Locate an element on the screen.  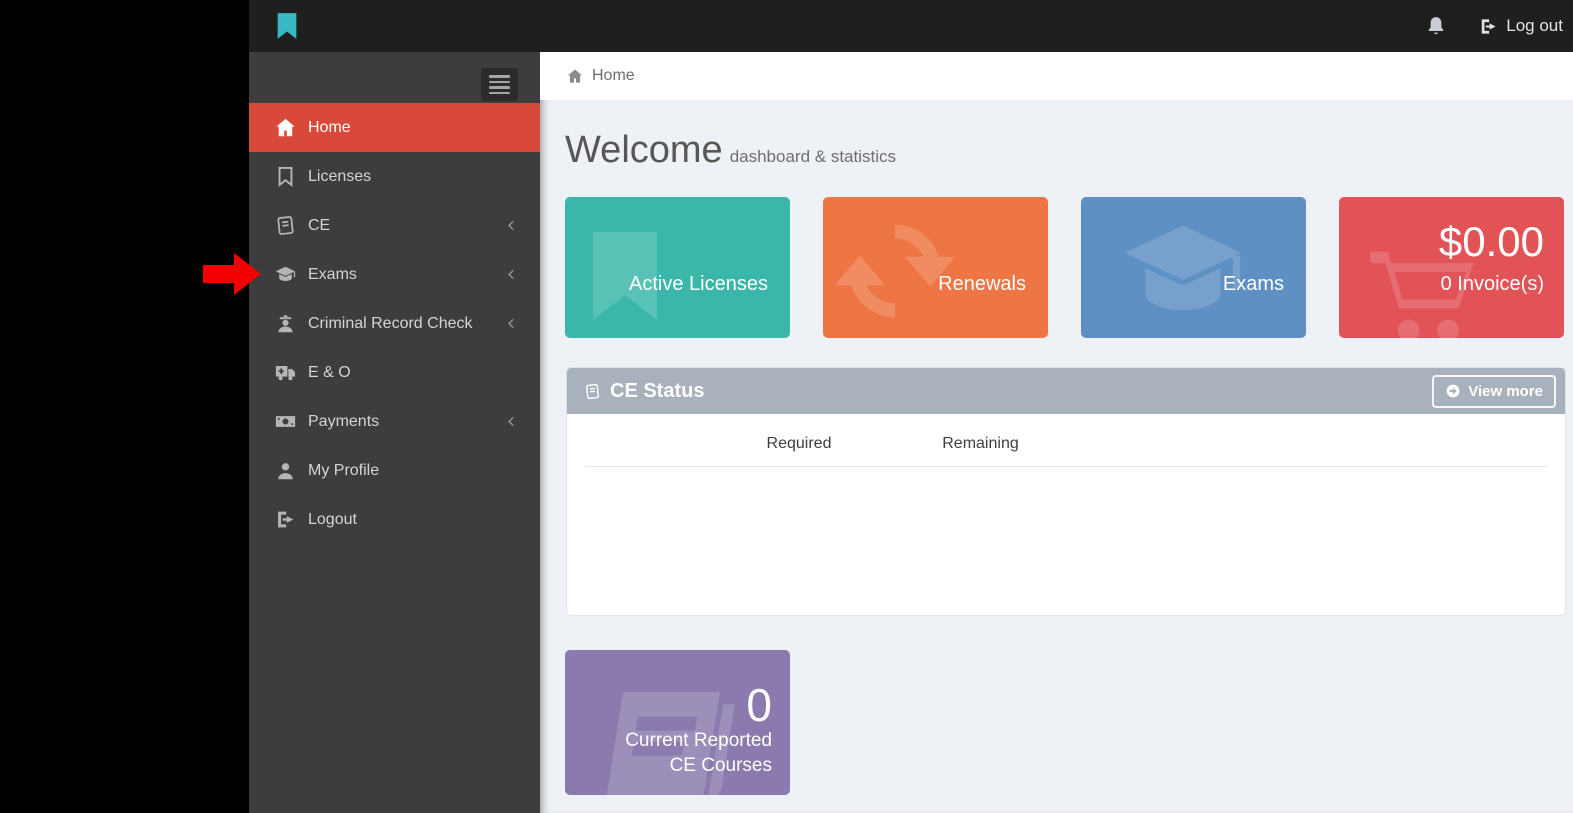
graduation-cap-ghost-icon is located at coordinates (1187, 271).